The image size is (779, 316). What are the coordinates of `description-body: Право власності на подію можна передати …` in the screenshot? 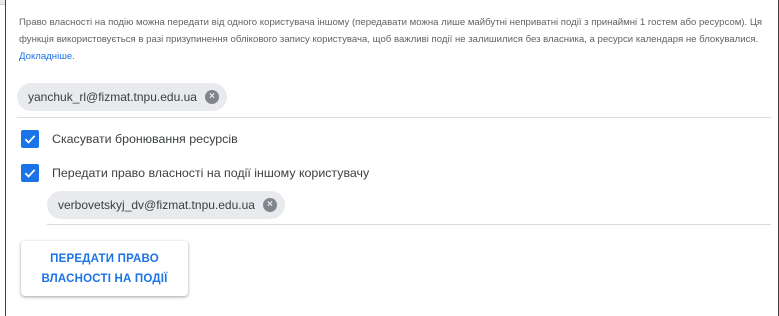 It's located at (391, 31).